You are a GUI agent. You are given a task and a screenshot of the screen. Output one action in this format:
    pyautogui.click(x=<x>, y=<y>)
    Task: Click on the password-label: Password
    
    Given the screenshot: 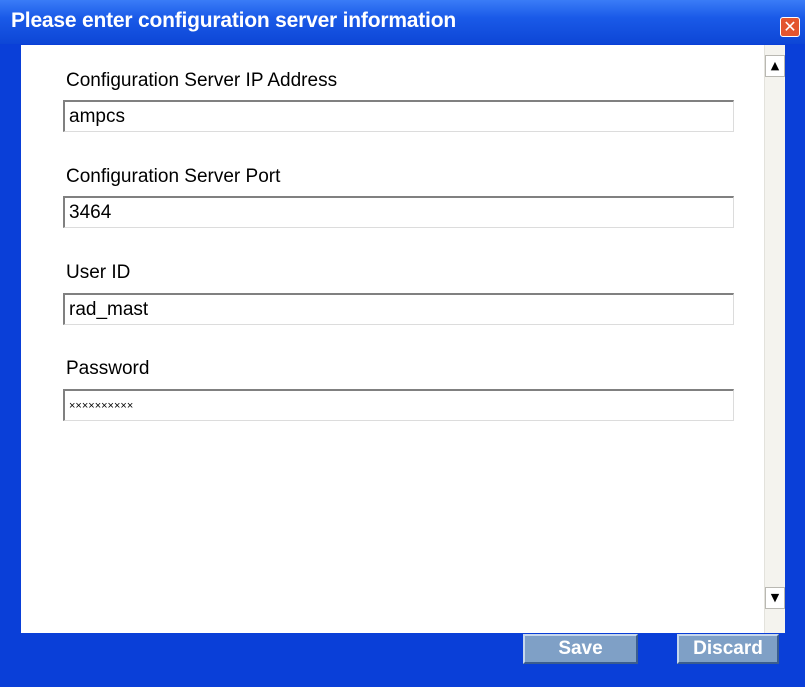 What is the action you would take?
    pyautogui.click(x=108, y=368)
    